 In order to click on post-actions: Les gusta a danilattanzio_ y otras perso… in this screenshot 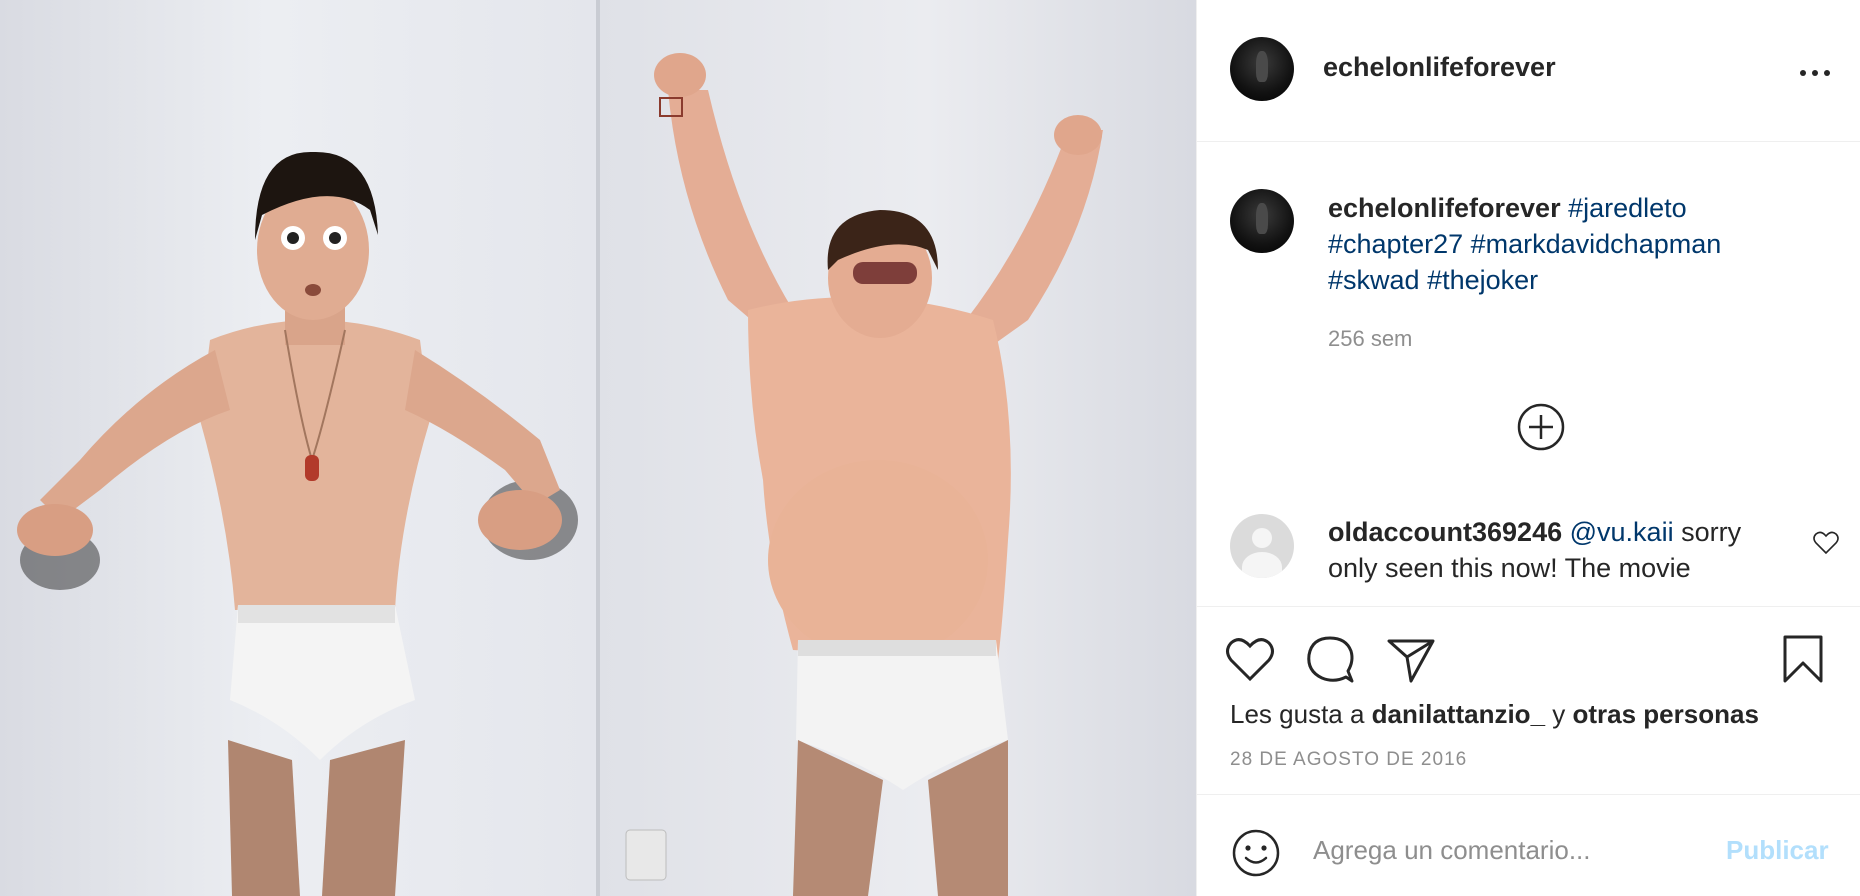, I will do `click(1528, 698)`.